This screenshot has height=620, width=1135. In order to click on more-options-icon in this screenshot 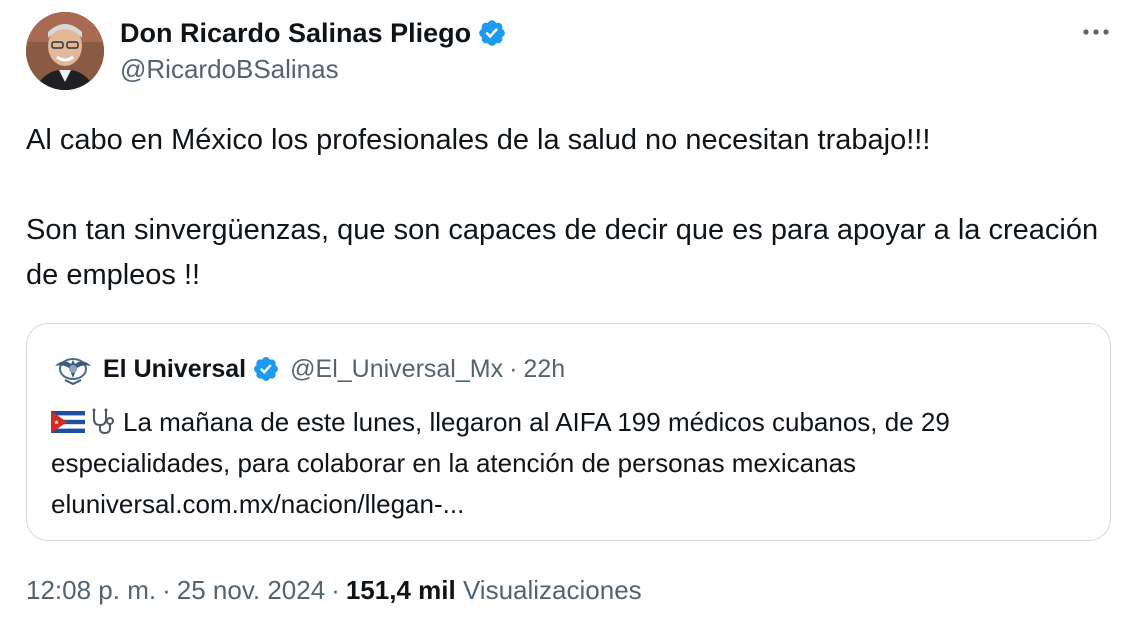, I will do `click(1096, 32)`.